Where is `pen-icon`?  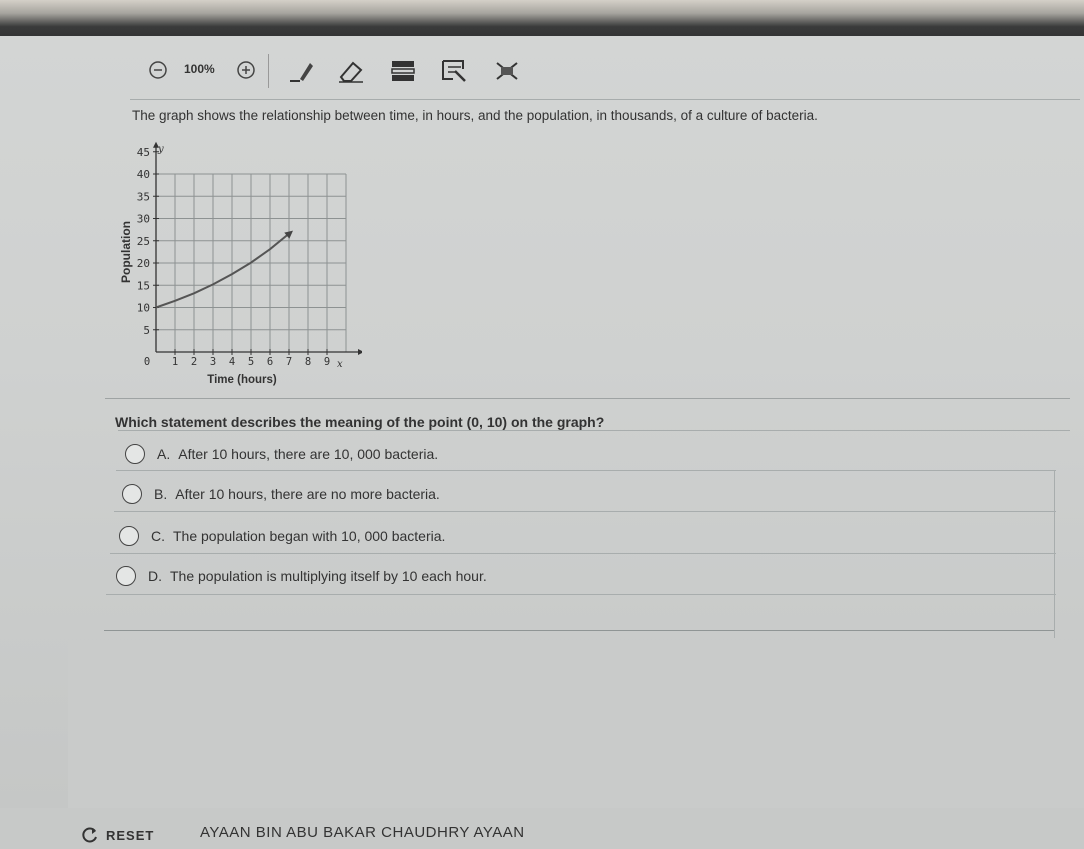
pen-icon is located at coordinates (301, 71).